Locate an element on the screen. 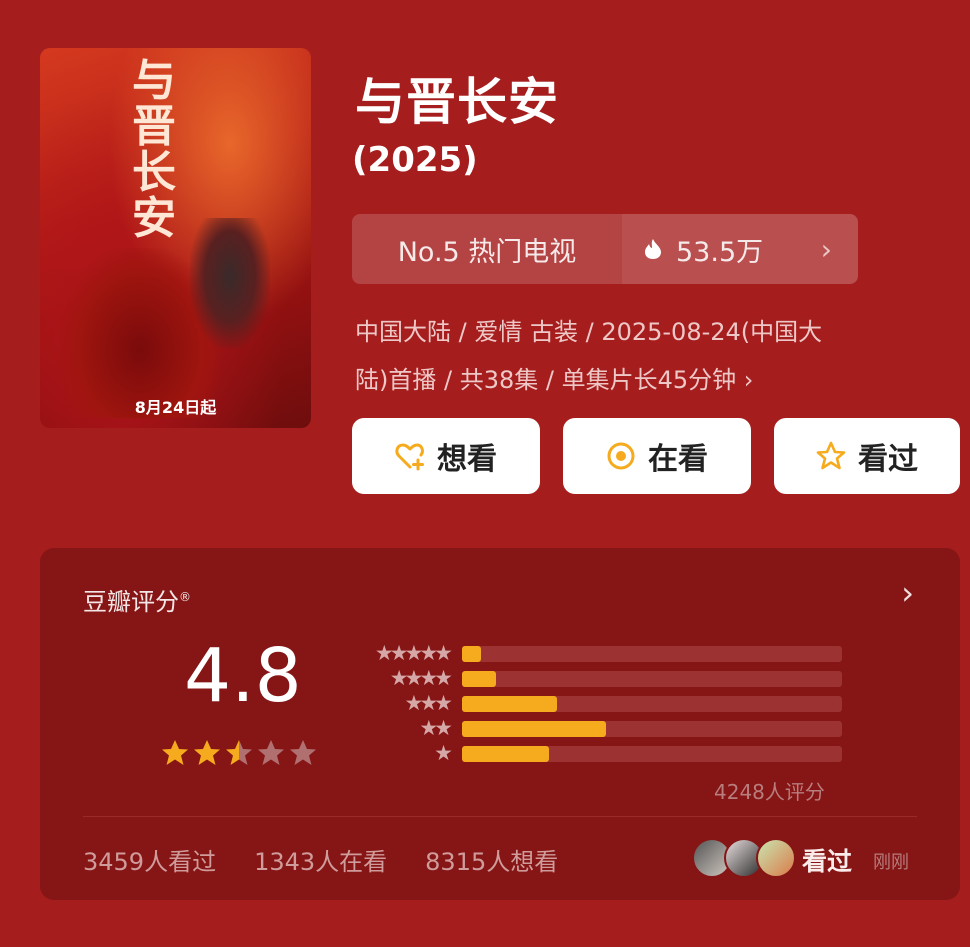  bar-stars-label: ★★★ is located at coordinates (429, 703).